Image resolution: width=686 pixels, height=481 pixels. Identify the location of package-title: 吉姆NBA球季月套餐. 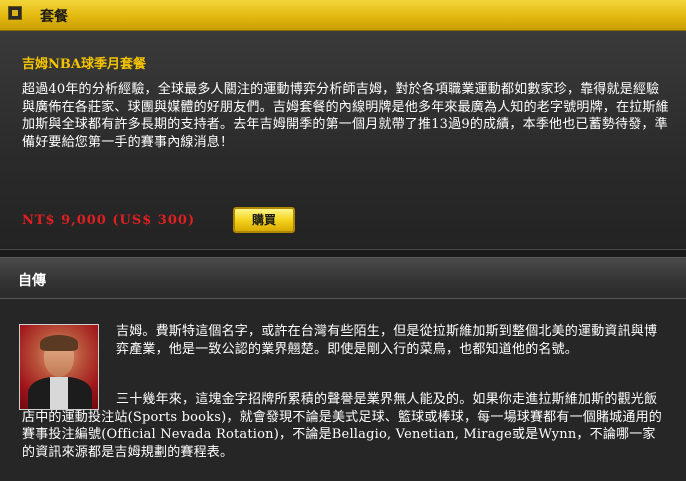
(84, 64).